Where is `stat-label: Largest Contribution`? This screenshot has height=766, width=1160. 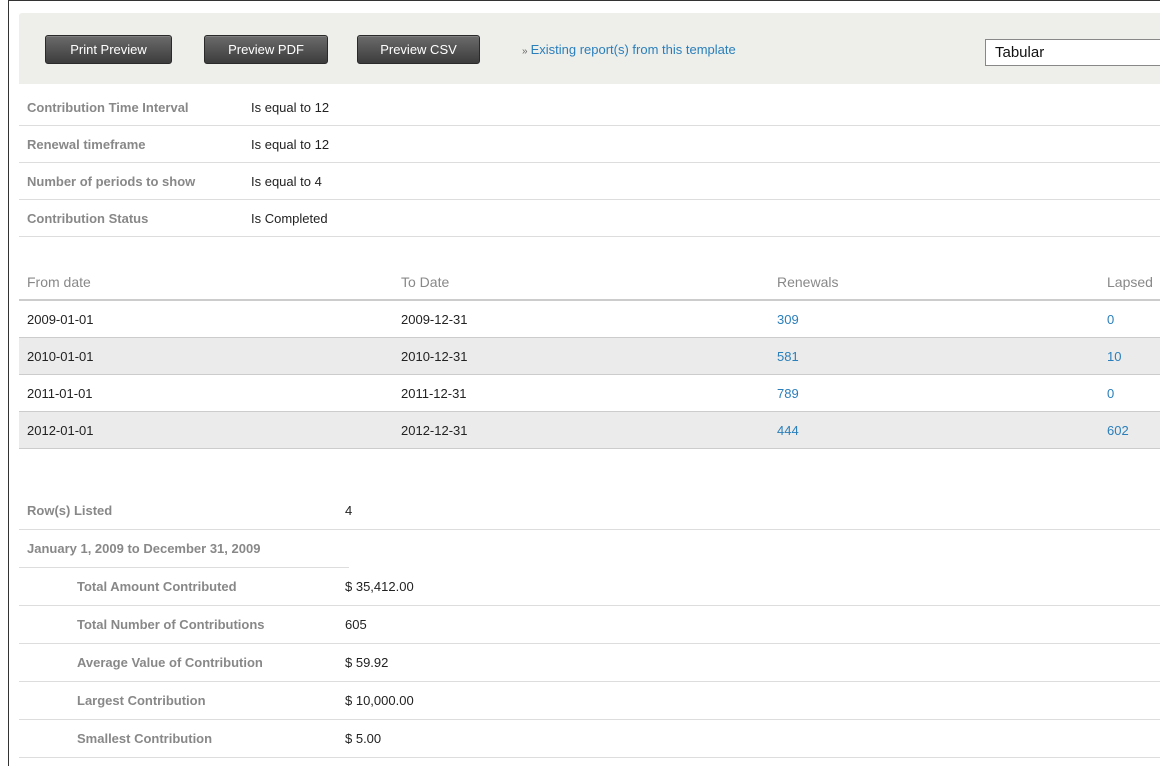
stat-label: Largest Contribution is located at coordinates (176, 701).